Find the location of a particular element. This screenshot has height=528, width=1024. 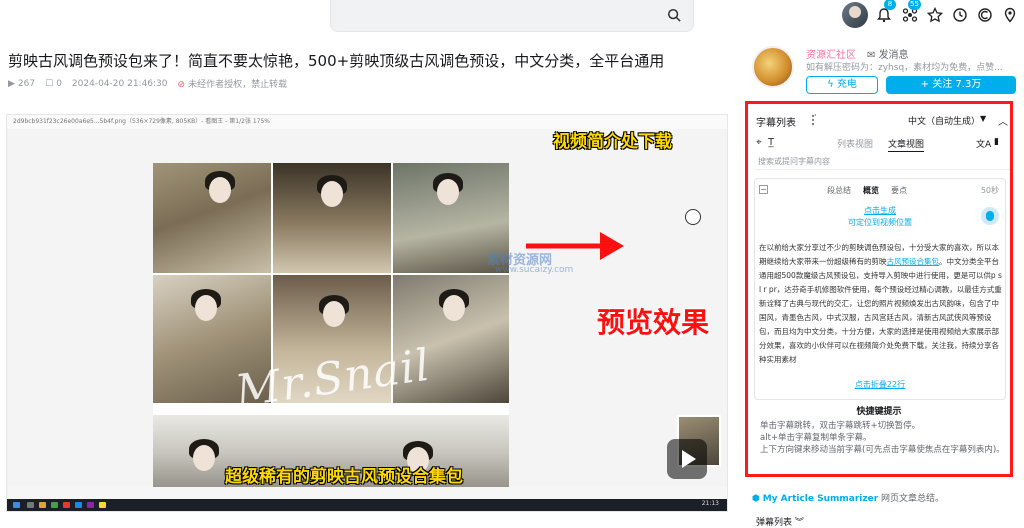

prohibit-icon: ⊘ is located at coordinates (181, 85).